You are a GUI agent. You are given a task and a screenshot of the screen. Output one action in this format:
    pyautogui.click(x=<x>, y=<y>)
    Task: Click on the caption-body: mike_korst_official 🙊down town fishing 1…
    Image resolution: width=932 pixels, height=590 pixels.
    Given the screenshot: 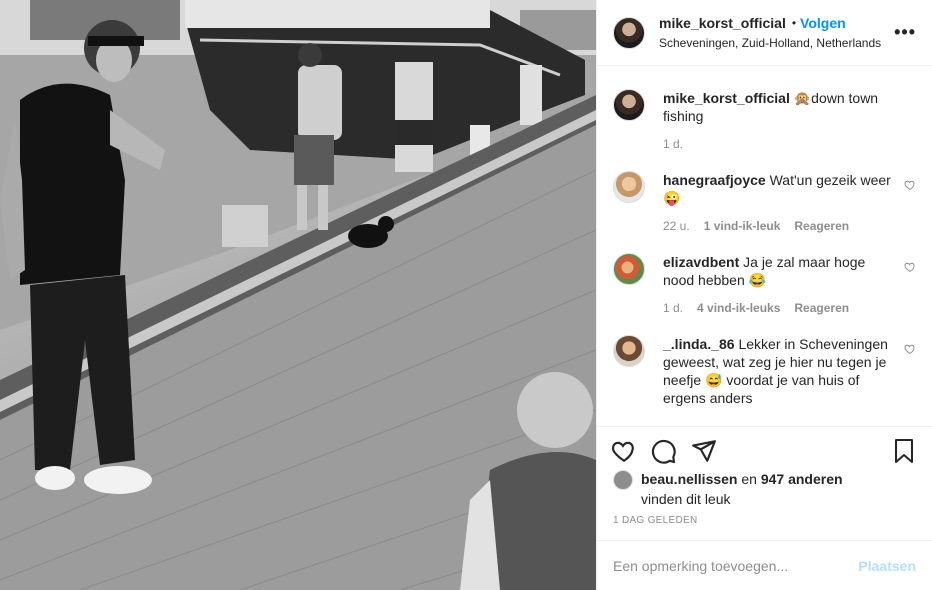 What is the action you would take?
    pyautogui.click(x=777, y=121)
    